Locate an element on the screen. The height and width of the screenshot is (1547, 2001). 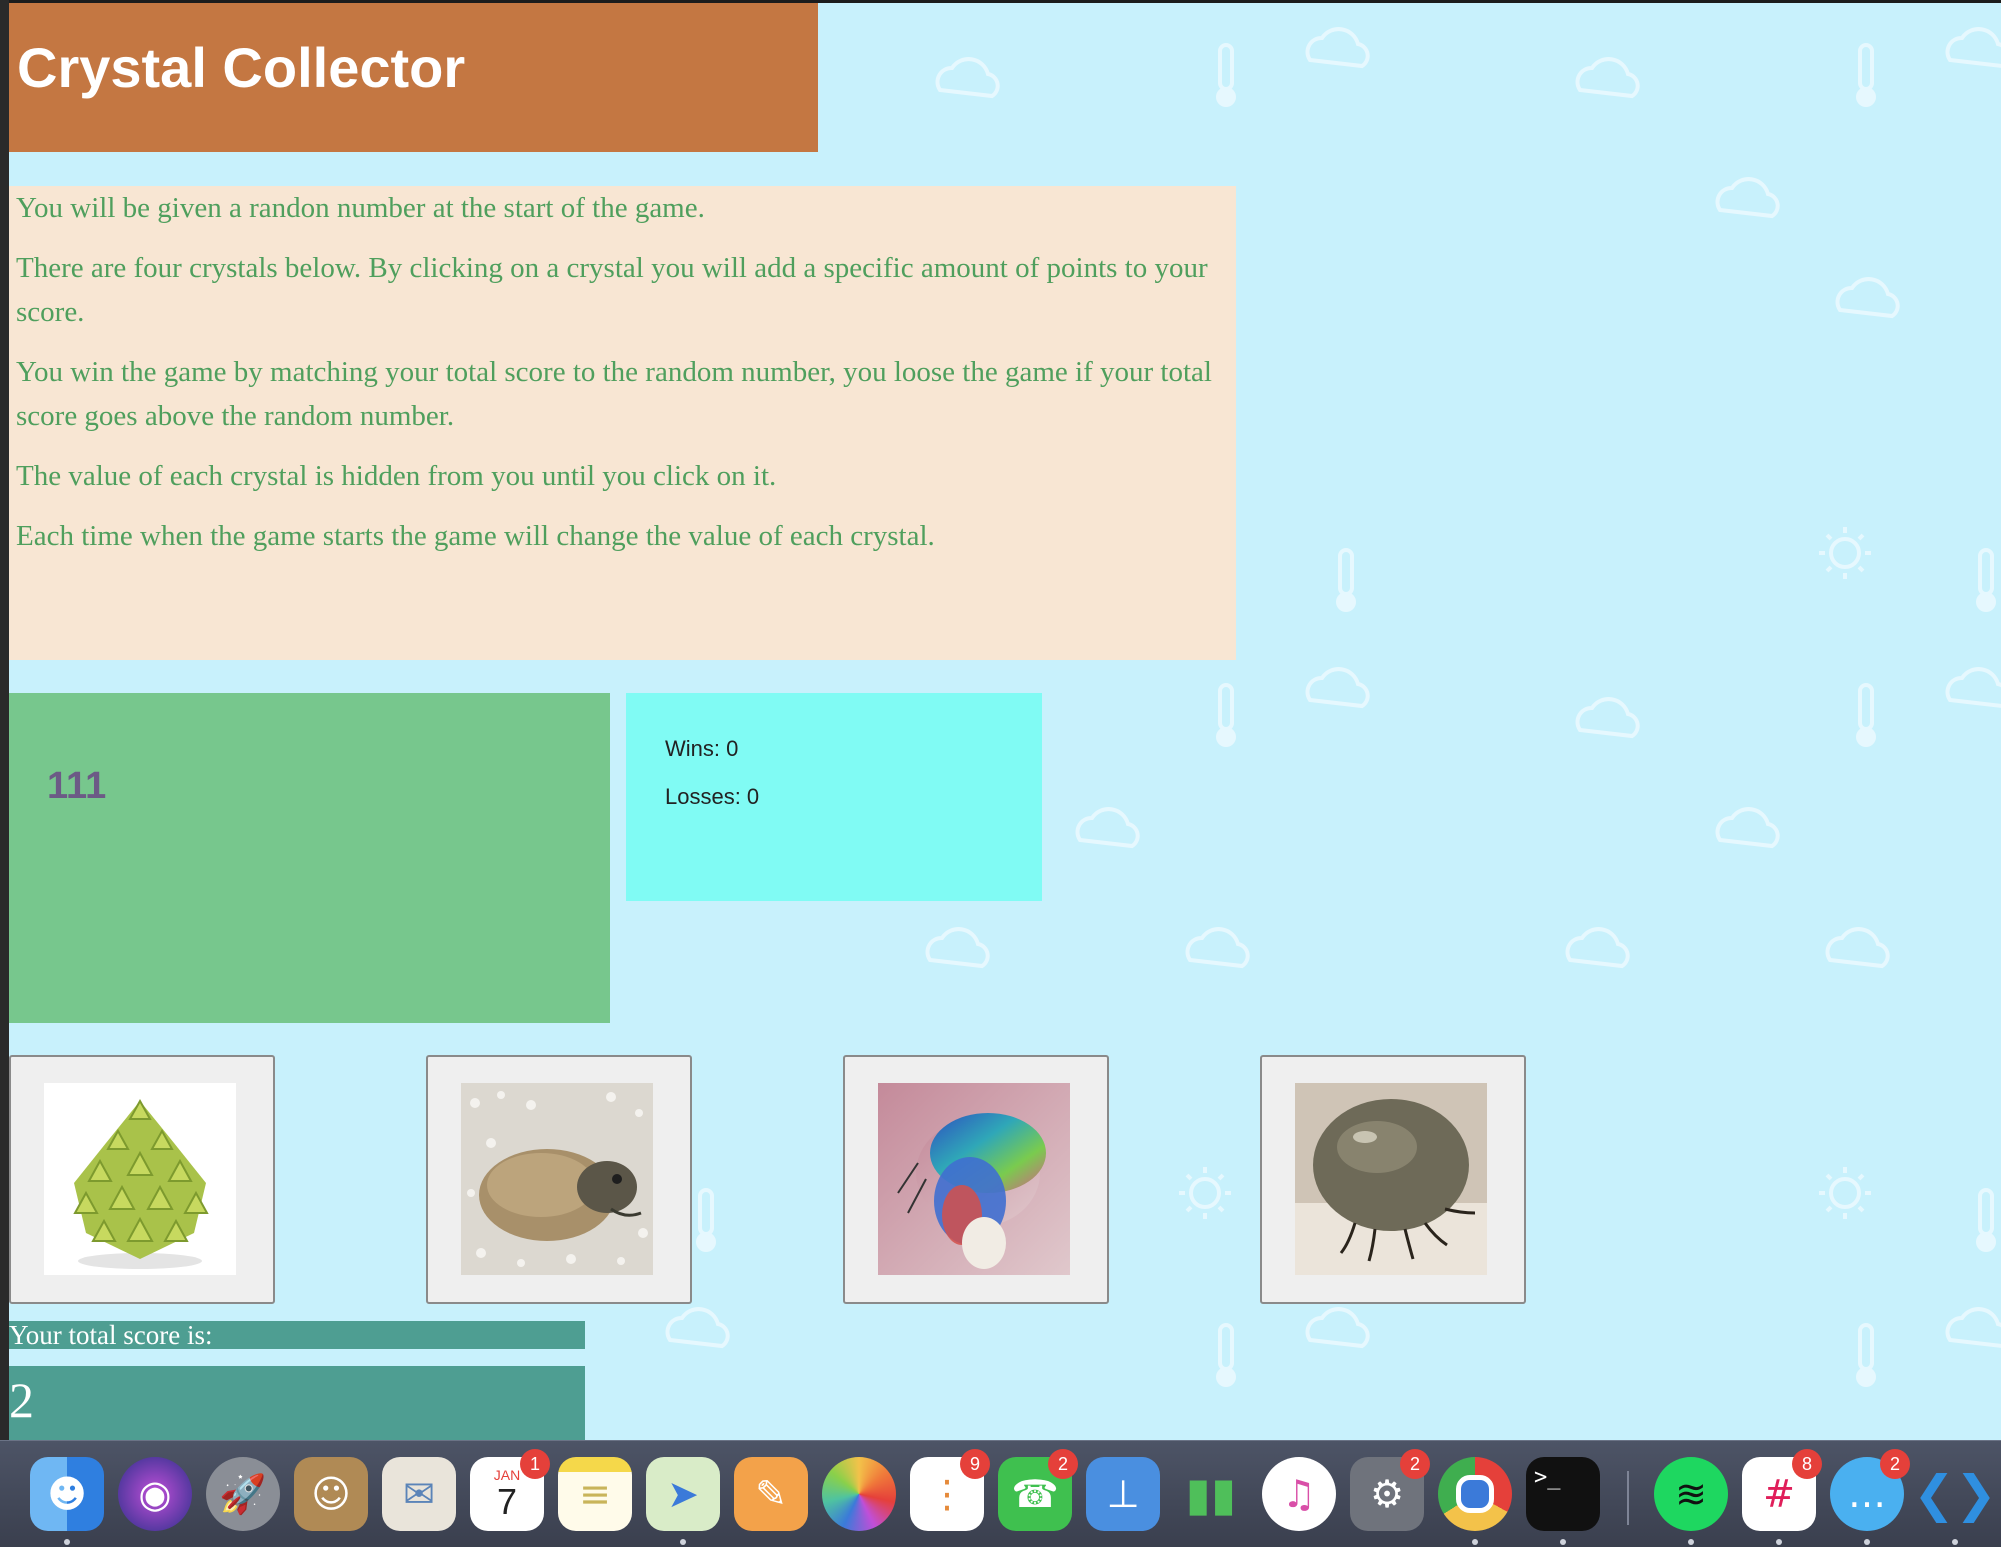
dock-app-terminal: >_ is located at coordinates (1563, 1501).